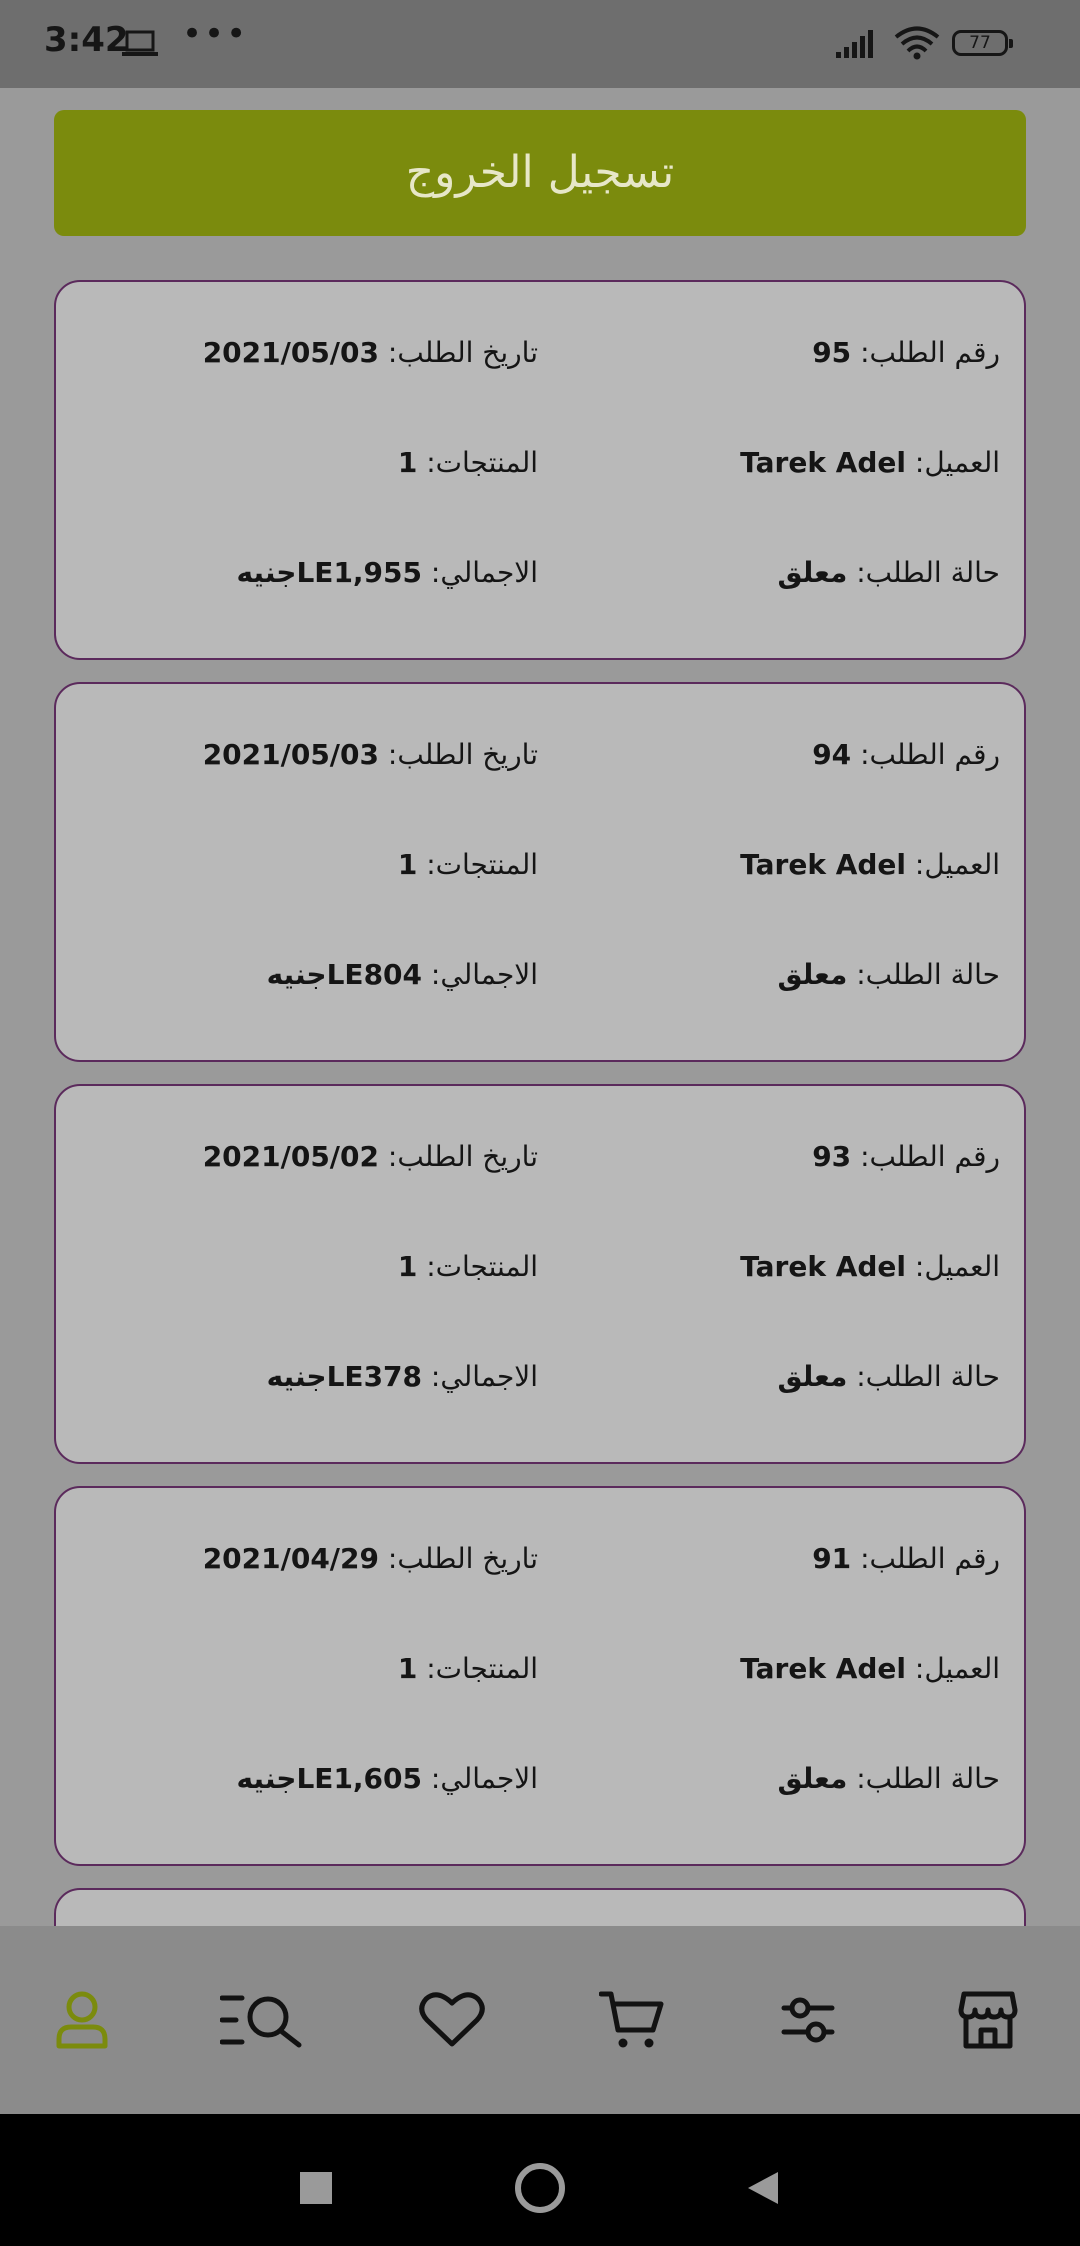  What do you see at coordinates (540, 173) in the screenshot?
I see `logout-button: تسجيل الخروج` at bounding box center [540, 173].